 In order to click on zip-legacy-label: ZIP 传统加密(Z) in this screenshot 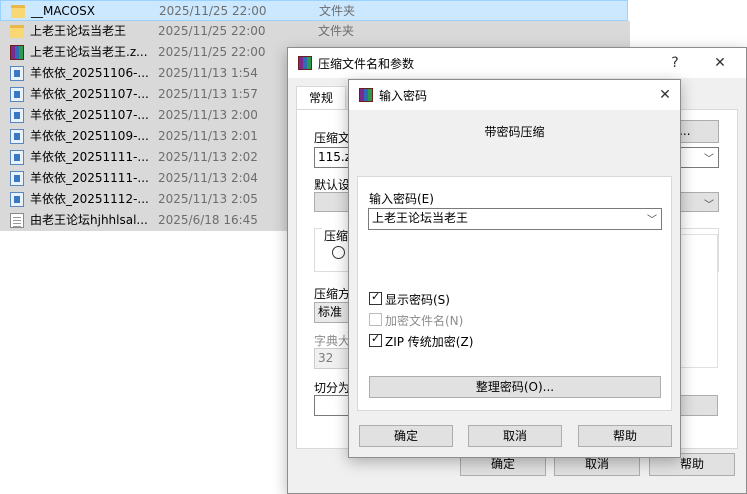, I will do `click(429, 342)`.